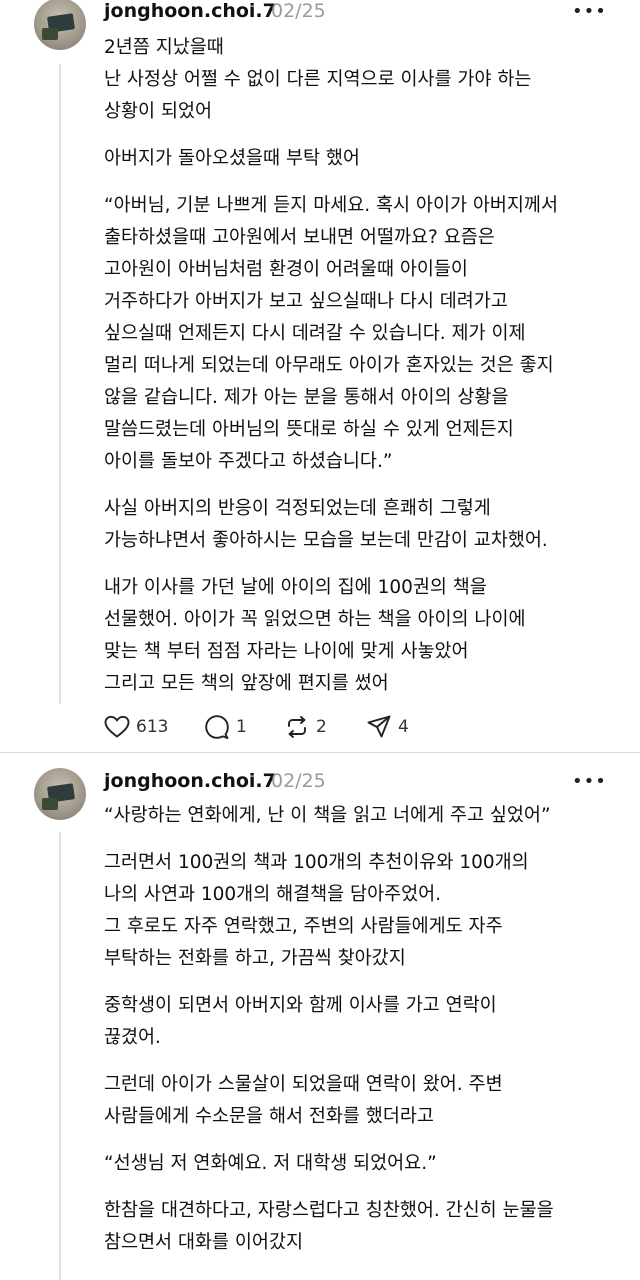 The height and width of the screenshot is (1280, 640). I want to click on post-text-line: 사실 아버지의 반응이 걱정되었는데 흔쾌히 그렇게, so click(297, 508).